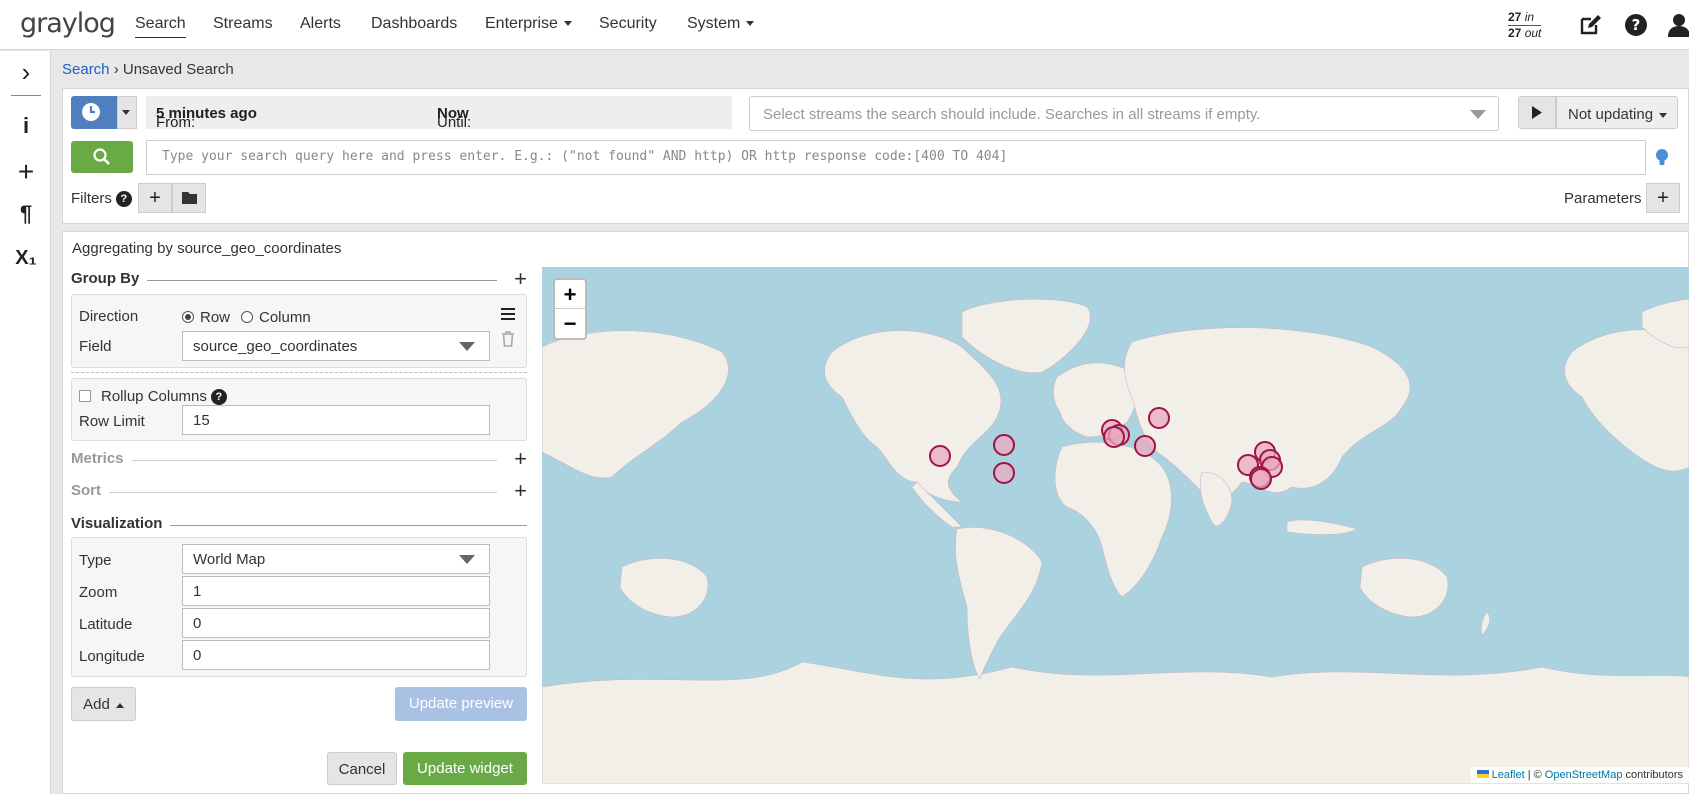 This screenshot has height=794, width=1689. Describe the element at coordinates (465, 768) in the screenshot. I see `update-widget-button: Update widget` at that location.